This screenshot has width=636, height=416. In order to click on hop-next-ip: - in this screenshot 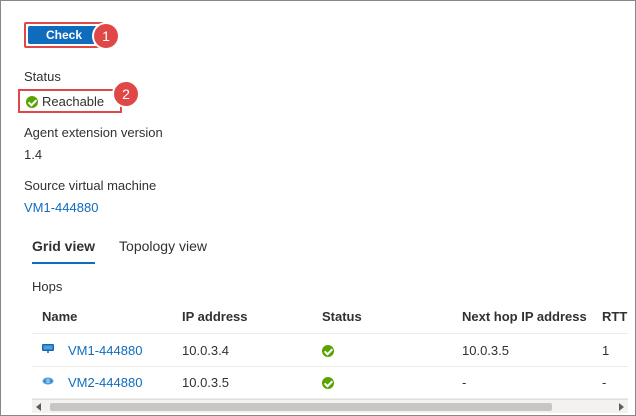, I will do `click(464, 382)`.